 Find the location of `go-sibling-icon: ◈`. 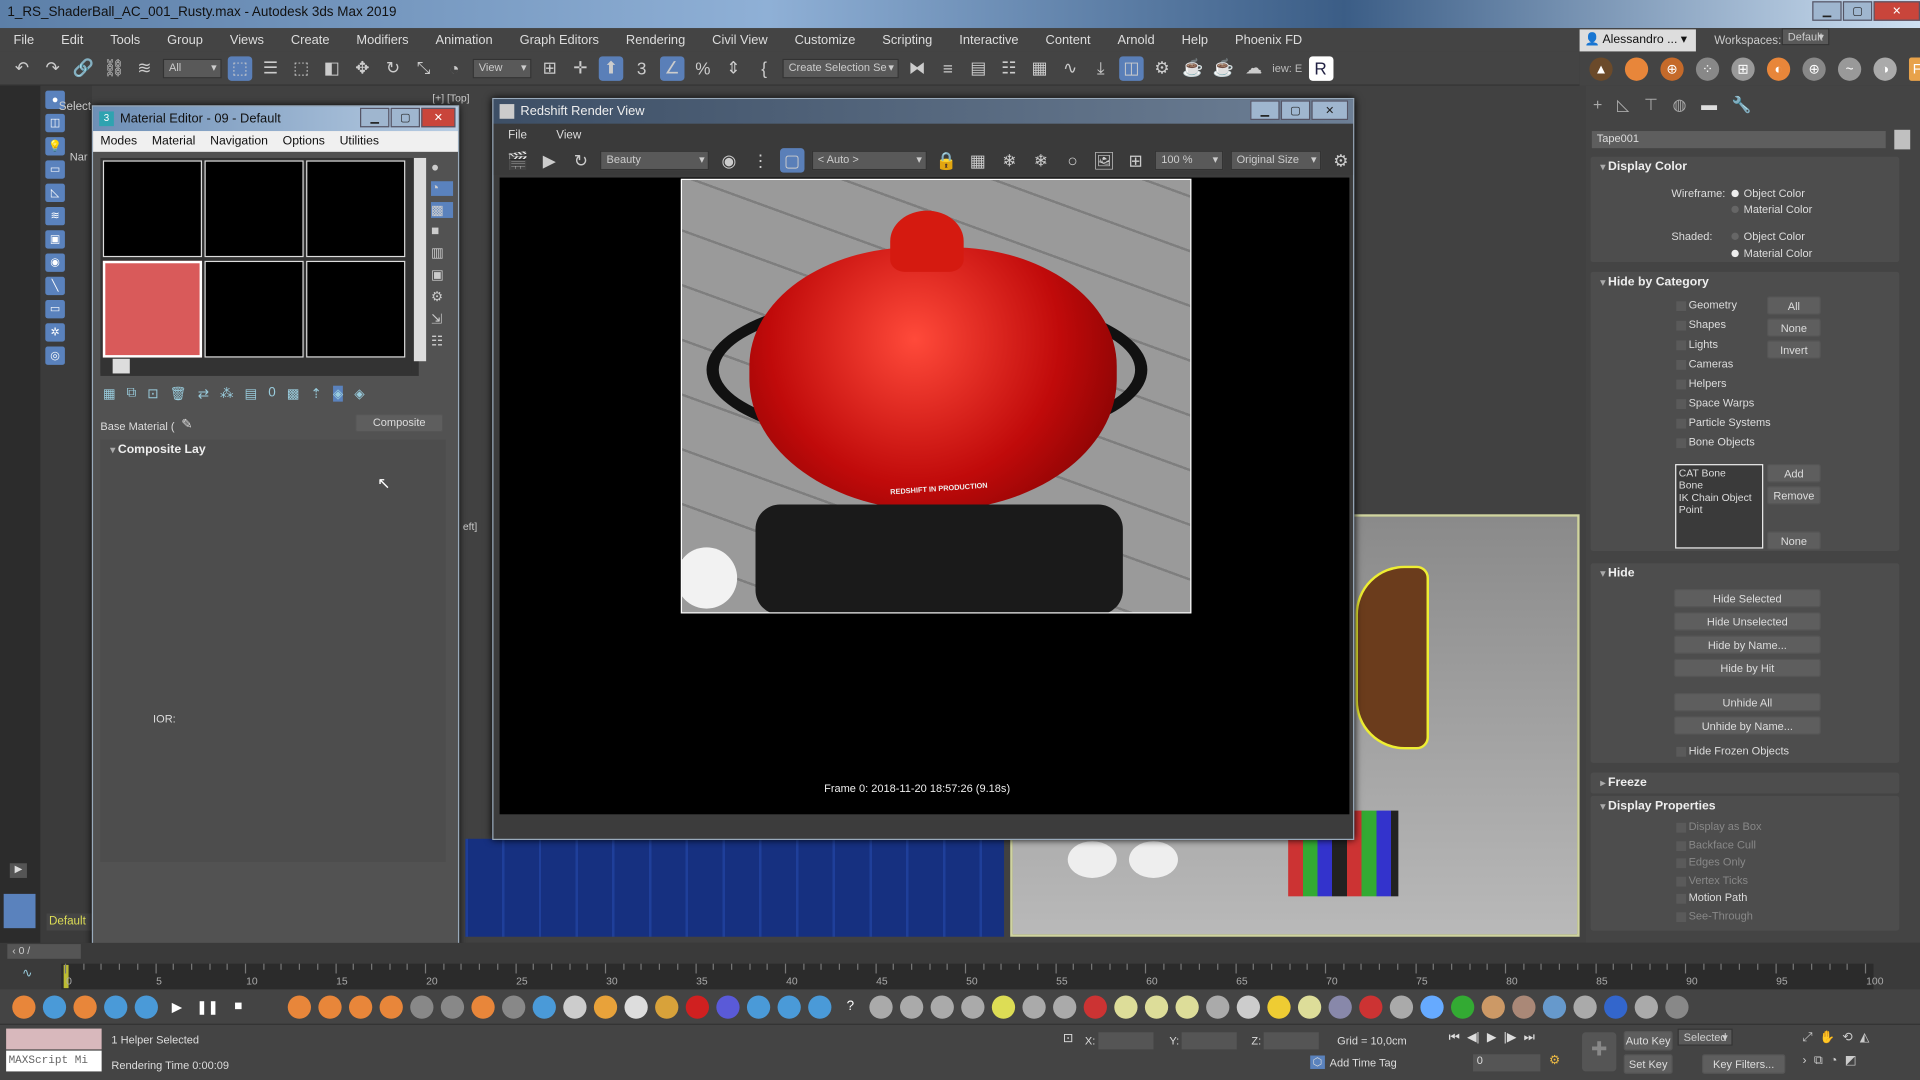

go-sibling-icon: ◈ is located at coordinates (359, 394).